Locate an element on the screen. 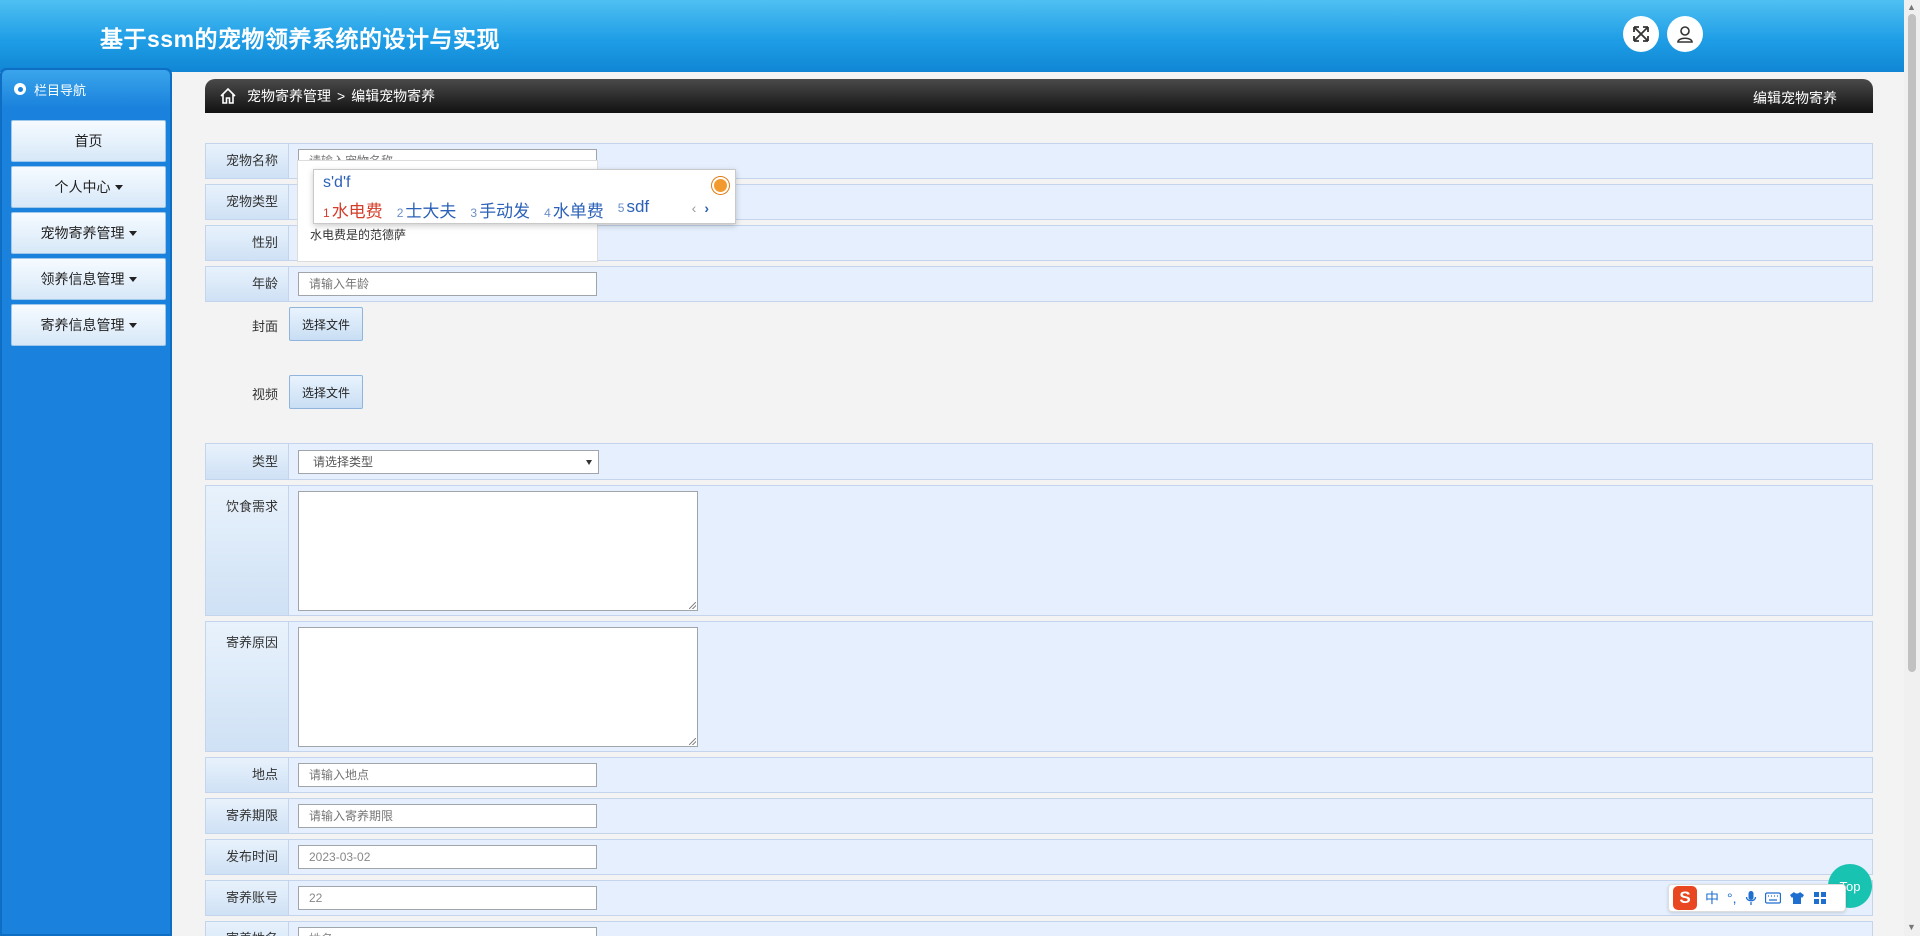 The width and height of the screenshot is (1920, 936). top-header: 基于ssm的宠物领养系统的设计与实现 is located at coordinates (952, 36).